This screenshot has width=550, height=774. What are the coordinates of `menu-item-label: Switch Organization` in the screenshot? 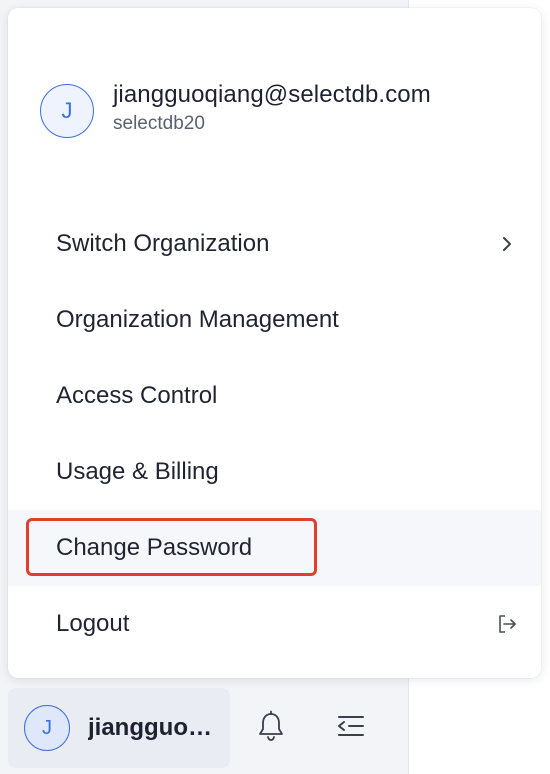 It's located at (163, 243).